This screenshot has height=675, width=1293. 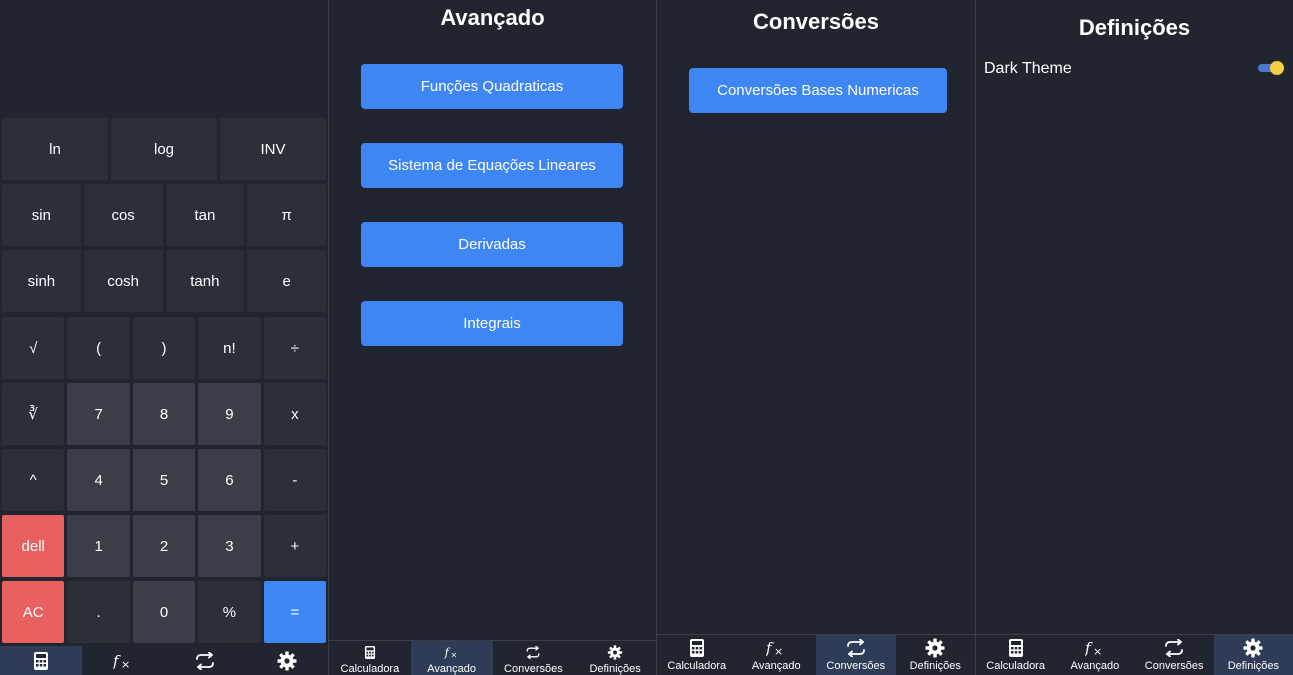 I want to click on key-6: 6, so click(x=229, y=480).